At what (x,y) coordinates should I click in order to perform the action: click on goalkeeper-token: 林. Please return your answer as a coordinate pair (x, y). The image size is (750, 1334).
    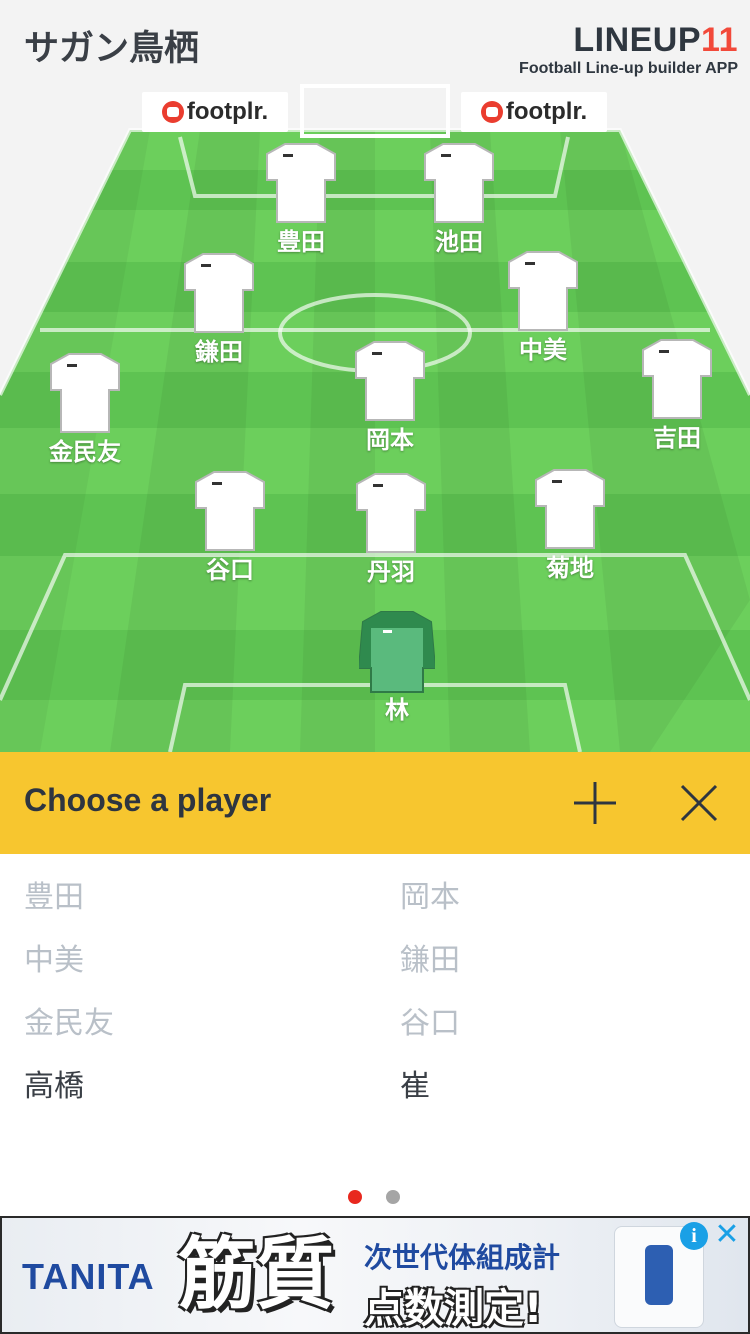
    Looking at the image, I should click on (397, 666).